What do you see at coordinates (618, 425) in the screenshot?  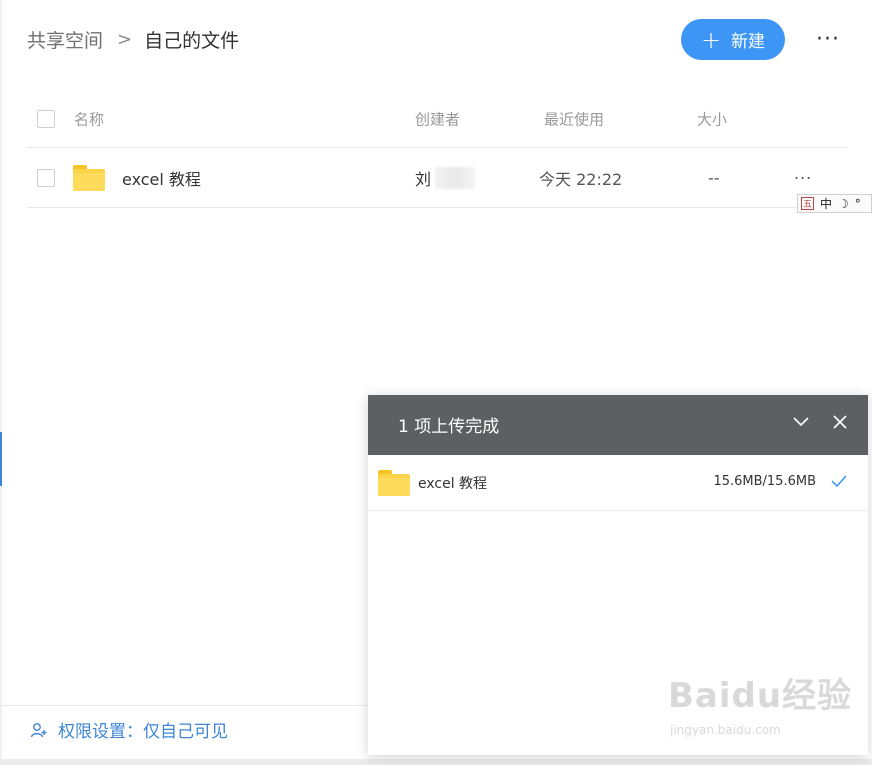 I see `upload-header: 1 项上传完成` at bounding box center [618, 425].